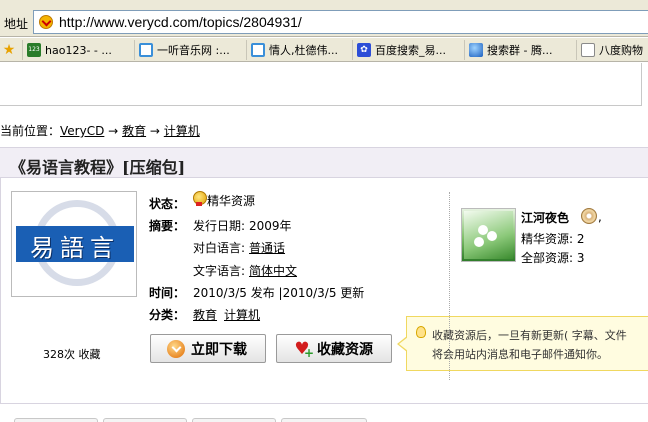 This screenshot has width=648, height=422. I want to click on breadcrumb: 当前位置：VeryCD → 教育 → 计算机, so click(100, 130).